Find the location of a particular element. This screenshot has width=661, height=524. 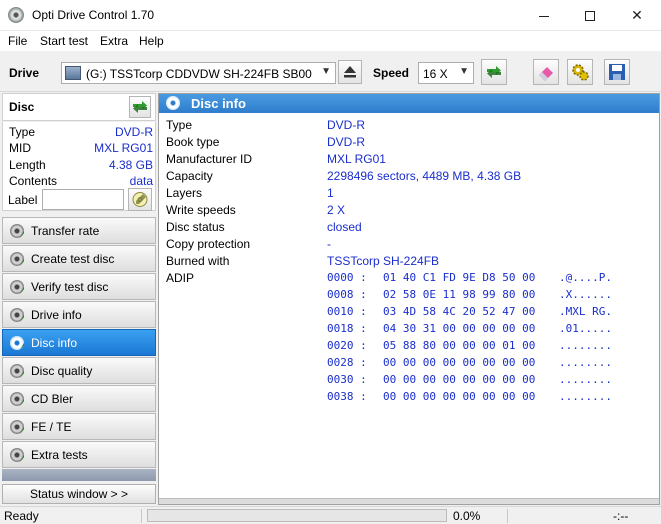

erase-button is located at coordinates (546, 72).